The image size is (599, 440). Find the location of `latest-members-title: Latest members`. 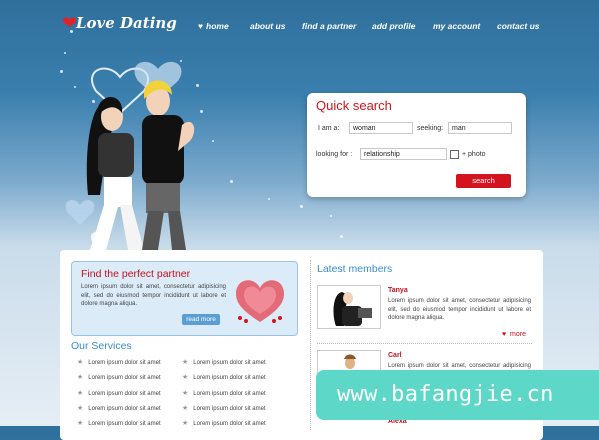

latest-members-title: Latest members is located at coordinates (355, 269).